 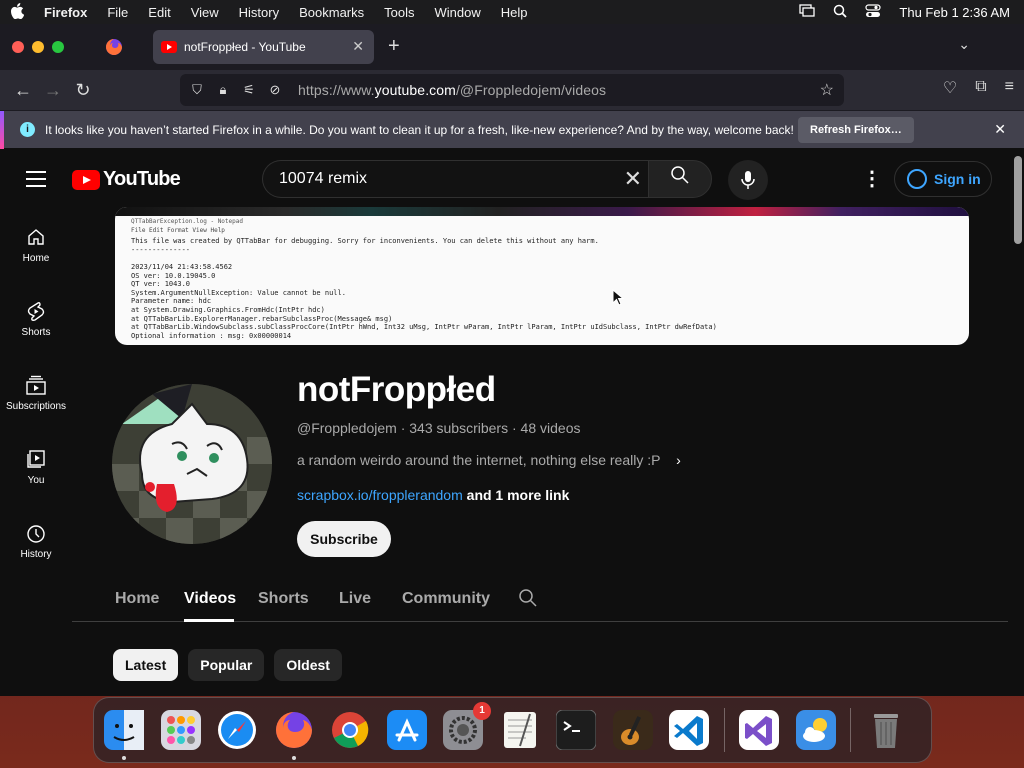 What do you see at coordinates (146, 665) in the screenshot?
I see `chip-latest: Latest` at bounding box center [146, 665].